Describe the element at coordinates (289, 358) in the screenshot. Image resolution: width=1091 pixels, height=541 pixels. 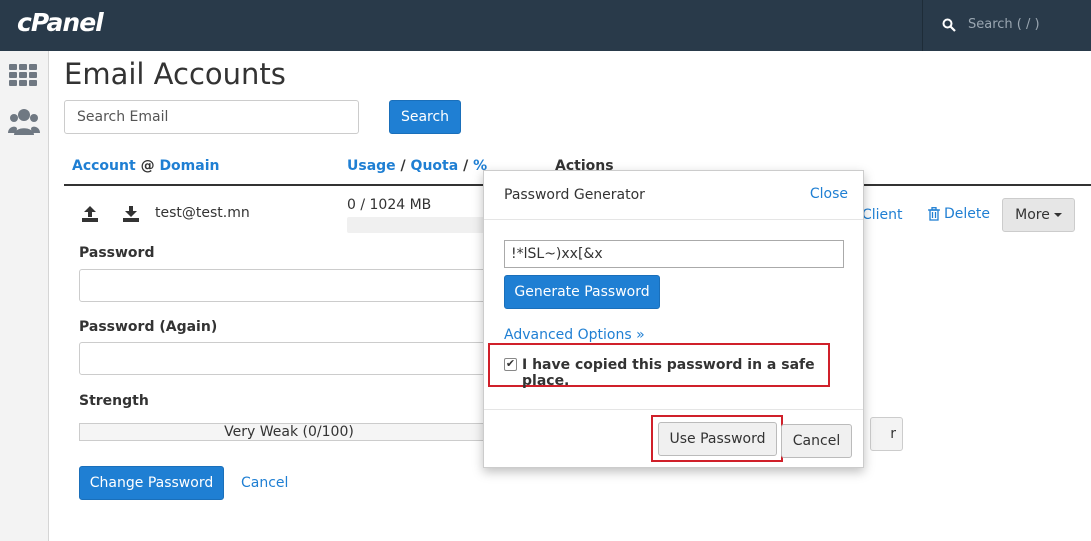
I see `password-again-field` at that location.